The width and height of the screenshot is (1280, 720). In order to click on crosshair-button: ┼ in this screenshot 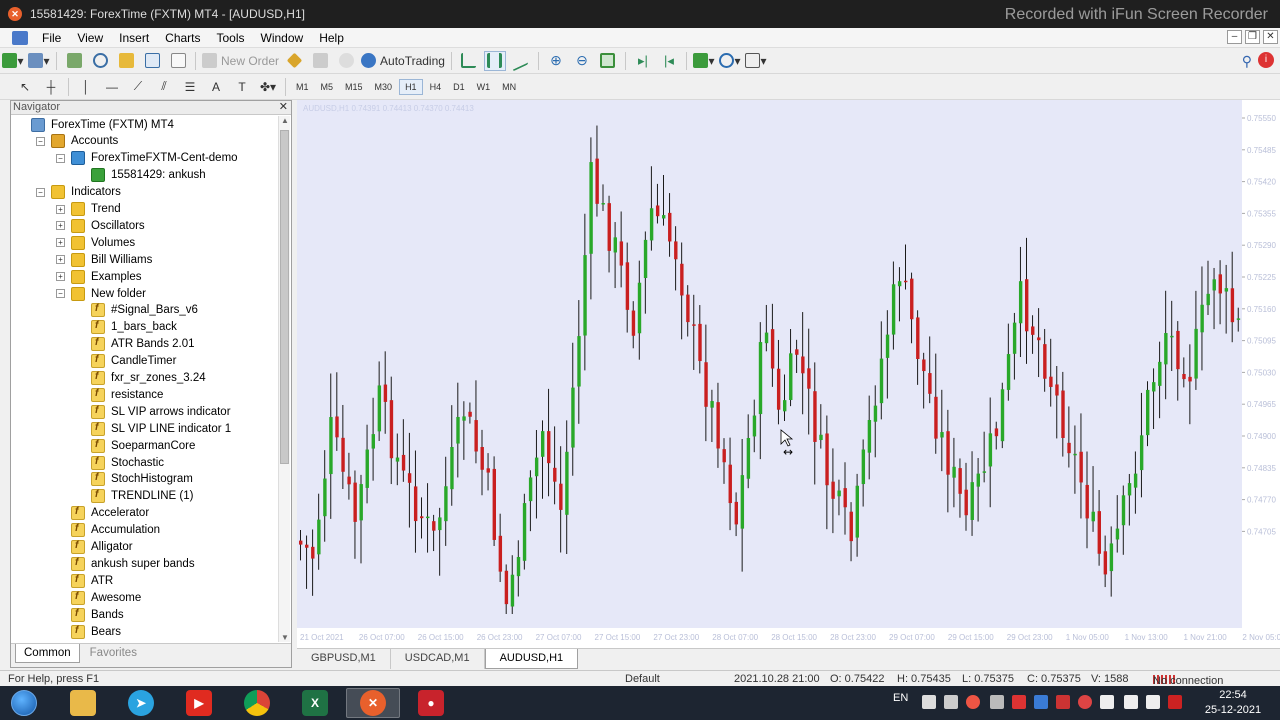, I will do `click(51, 87)`.